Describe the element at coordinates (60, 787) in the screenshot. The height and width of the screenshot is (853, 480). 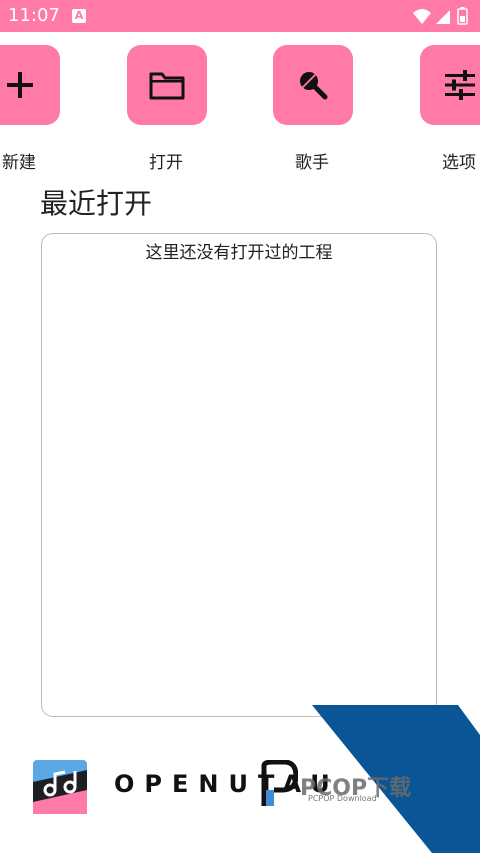
I see `openutau-logo-icon` at that location.